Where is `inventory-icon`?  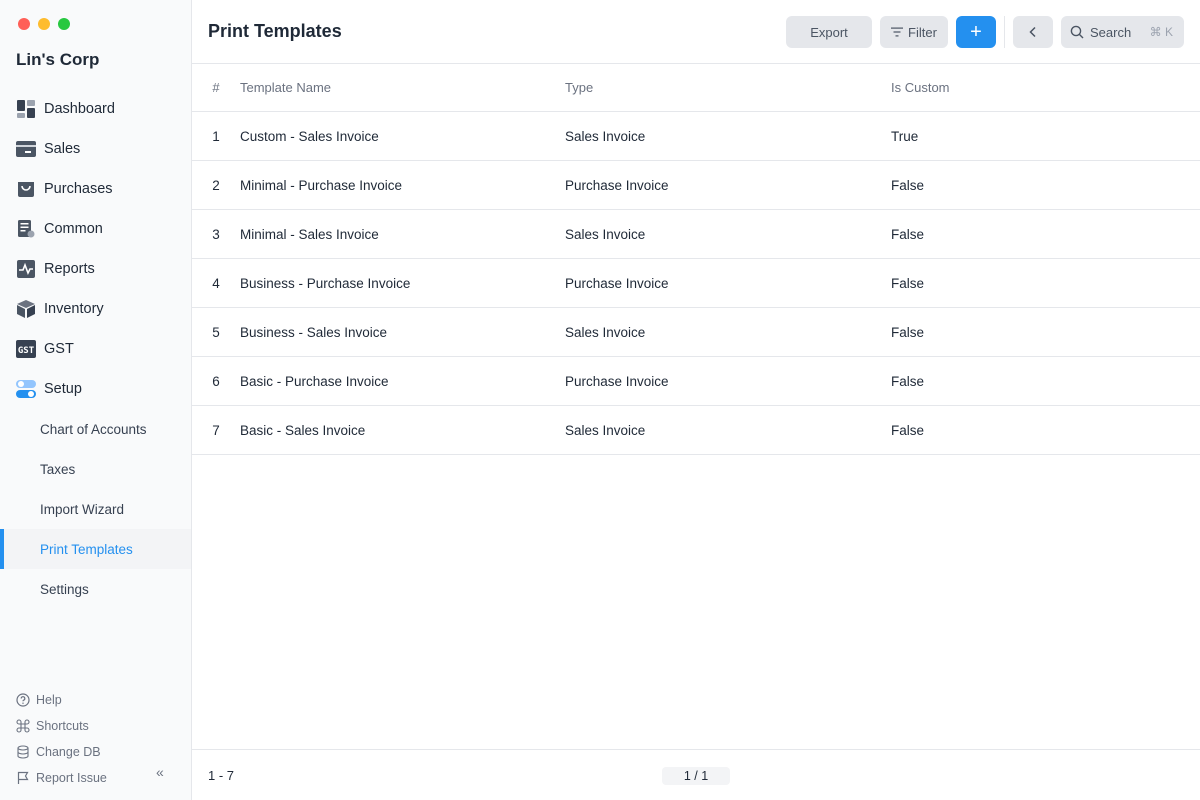 inventory-icon is located at coordinates (26, 309).